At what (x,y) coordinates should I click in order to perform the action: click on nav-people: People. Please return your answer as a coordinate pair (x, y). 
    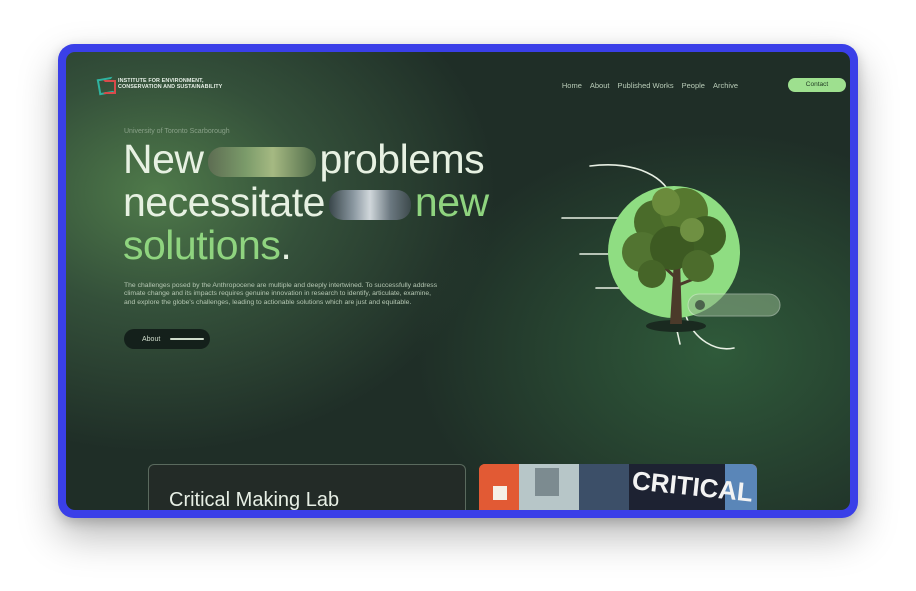
    Looking at the image, I should click on (693, 85).